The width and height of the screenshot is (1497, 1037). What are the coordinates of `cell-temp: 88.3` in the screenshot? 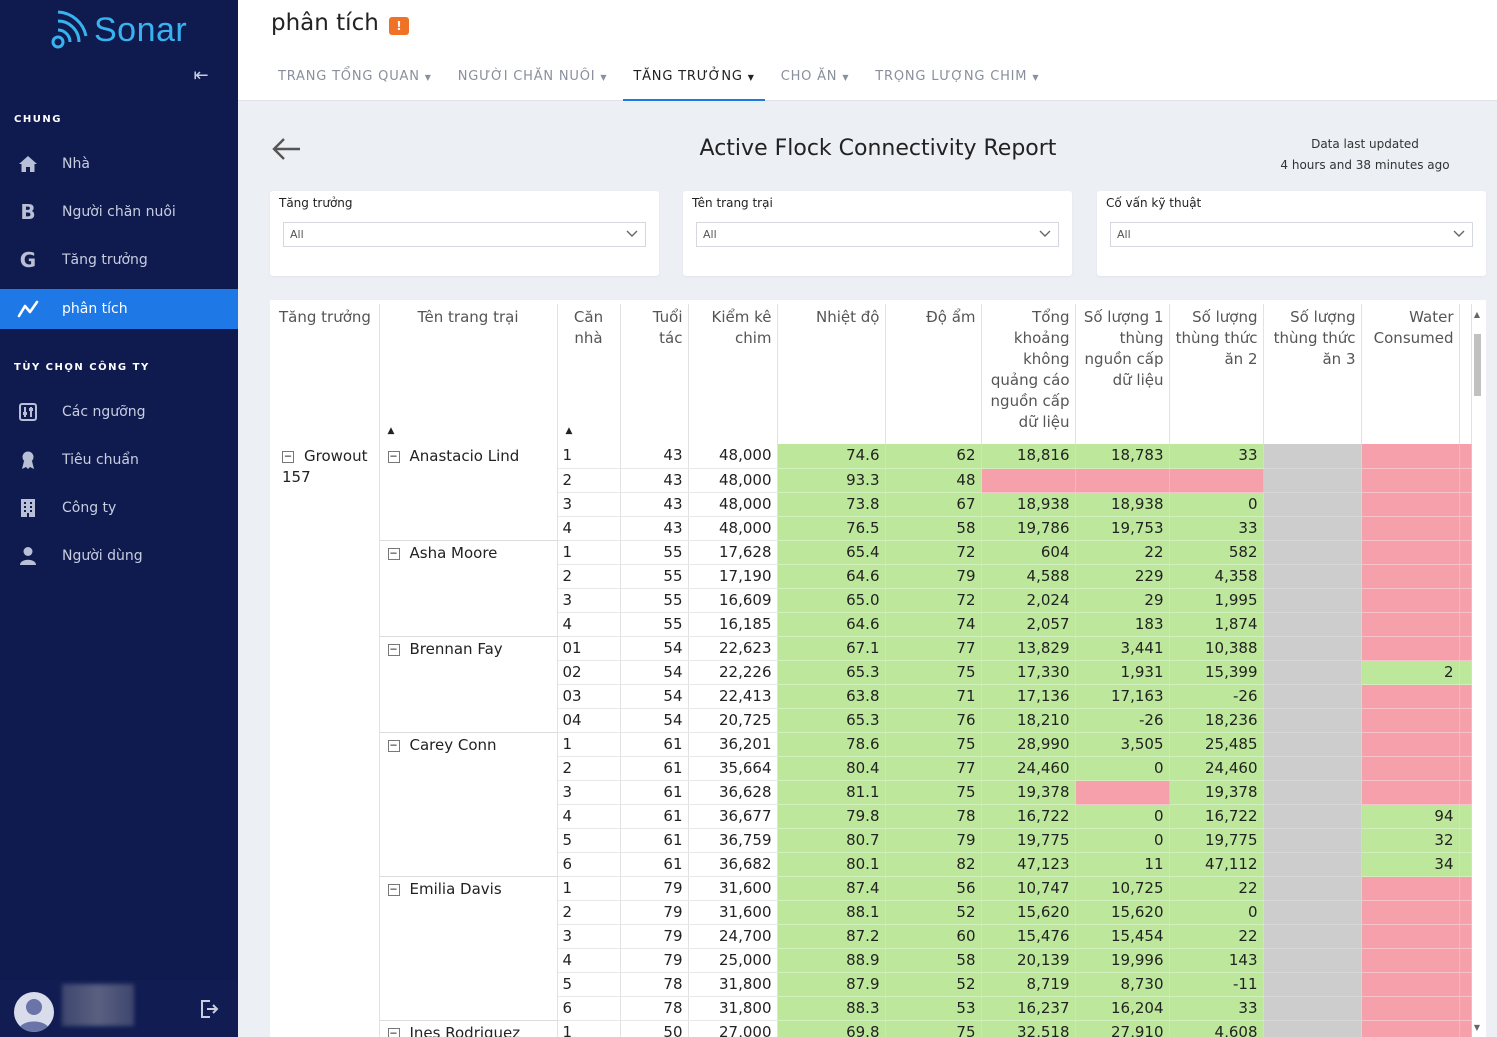 It's located at (831, 1008).